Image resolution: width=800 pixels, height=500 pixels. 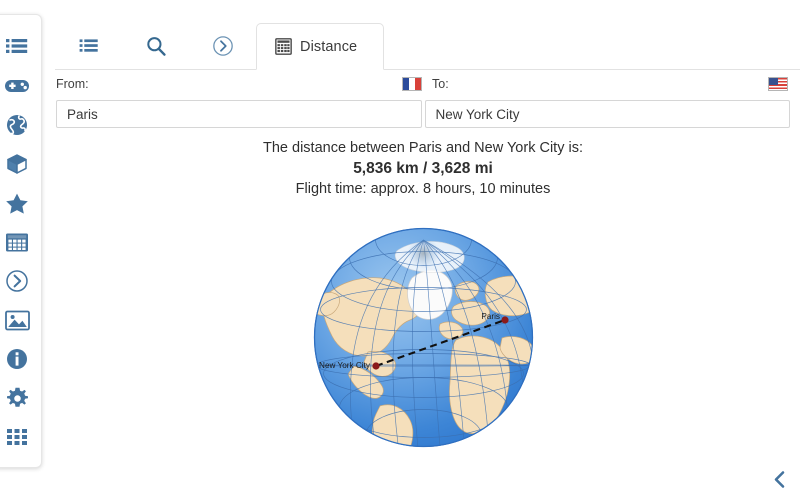 What do you see at coordinates (490, 316) in the screenshot?
I see `origin-label: Paris` at bounding box center [490, 316].